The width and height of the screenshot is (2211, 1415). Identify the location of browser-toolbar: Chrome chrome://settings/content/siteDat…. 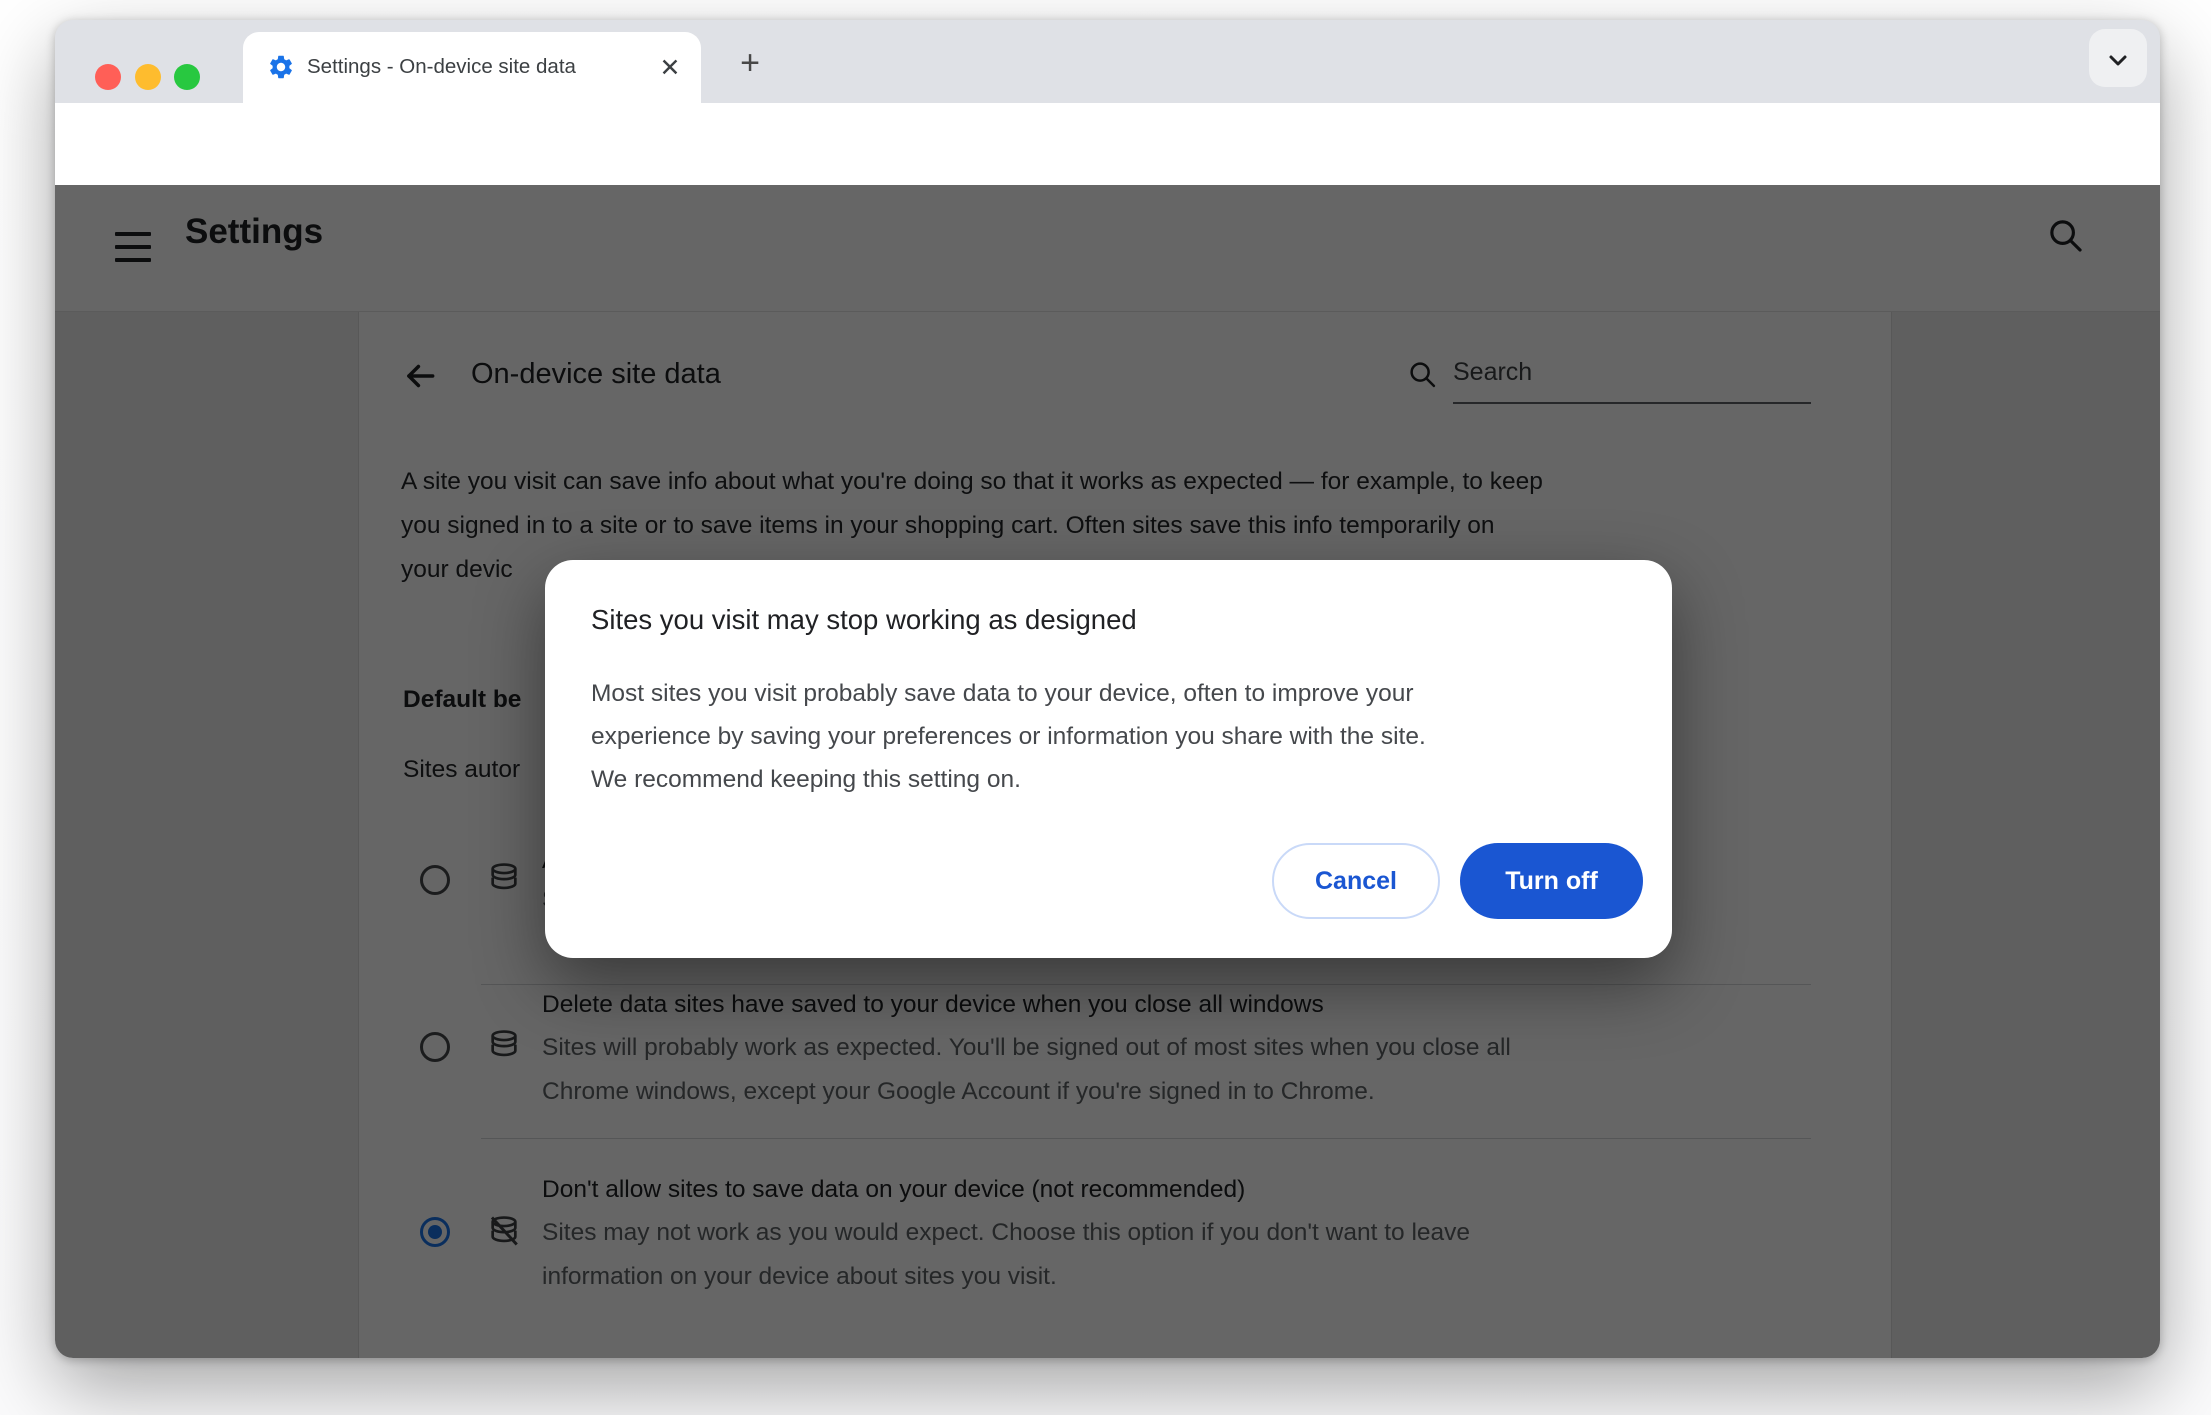
(1107, 185).